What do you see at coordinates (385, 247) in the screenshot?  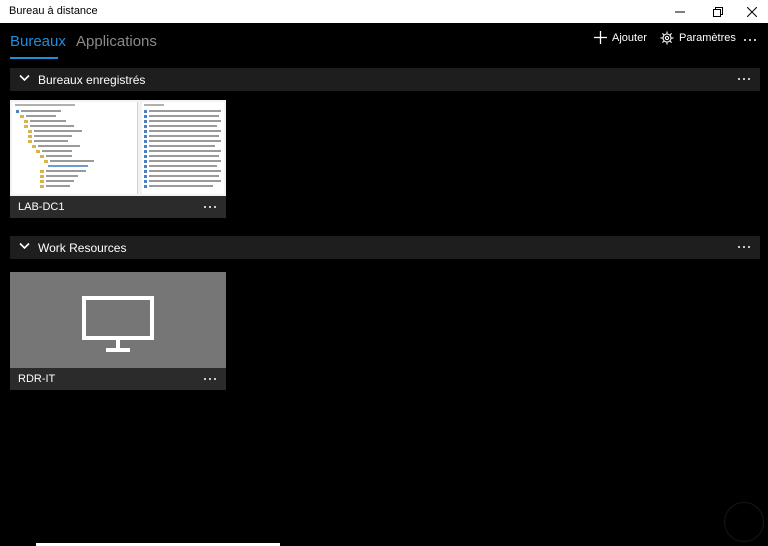 I see `group-header-work-resources: Work Resources` at bounding box center [385, 247].